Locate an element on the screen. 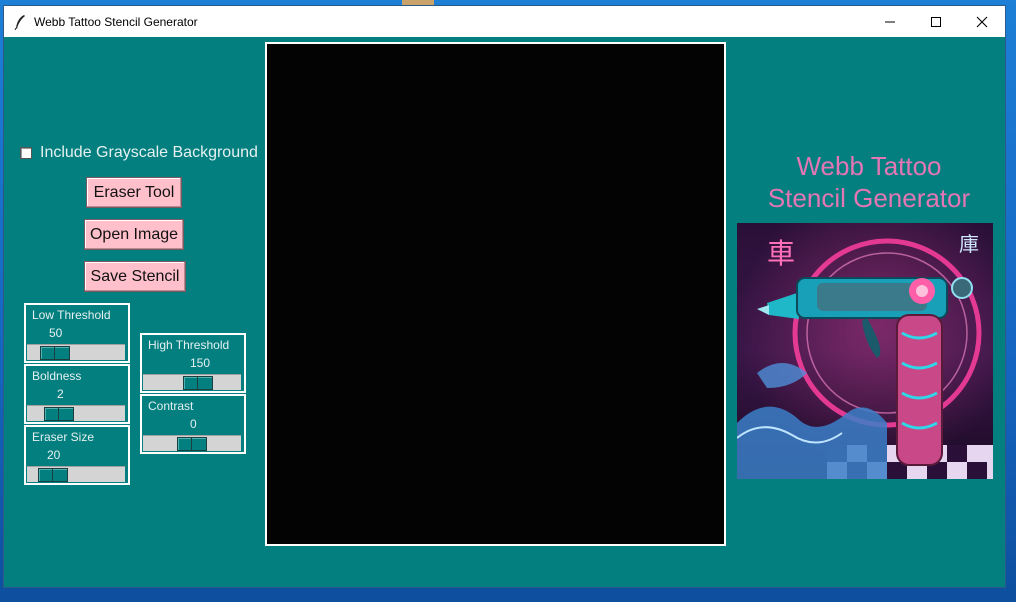 The width and height of the screenshot is (1016, 602). feather-icon is located at coordinates (19, 22).